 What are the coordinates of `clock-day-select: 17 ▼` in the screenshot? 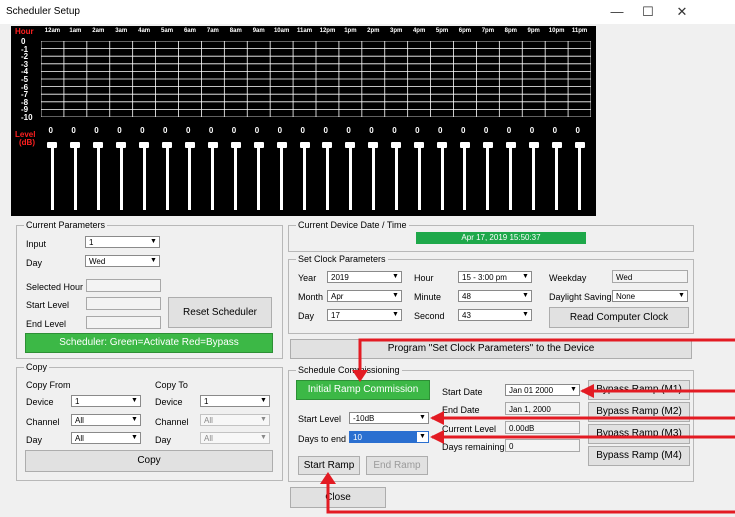 It's located at (364, 315).